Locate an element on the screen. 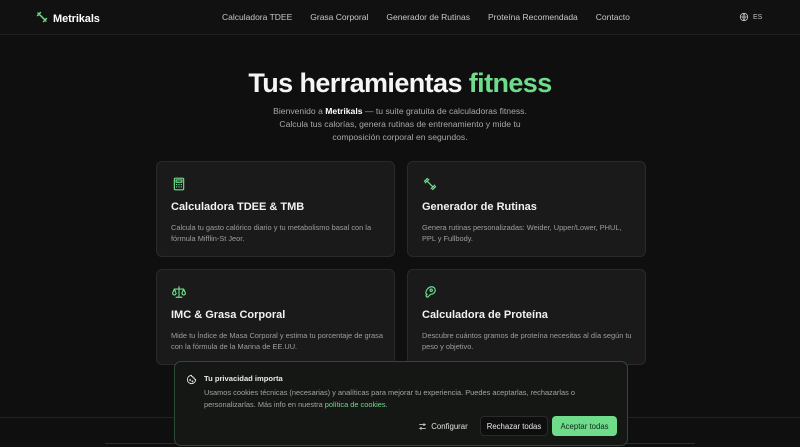 This screenshot has height=447, width=800. meat-icon is located at coordinates (430, 292).